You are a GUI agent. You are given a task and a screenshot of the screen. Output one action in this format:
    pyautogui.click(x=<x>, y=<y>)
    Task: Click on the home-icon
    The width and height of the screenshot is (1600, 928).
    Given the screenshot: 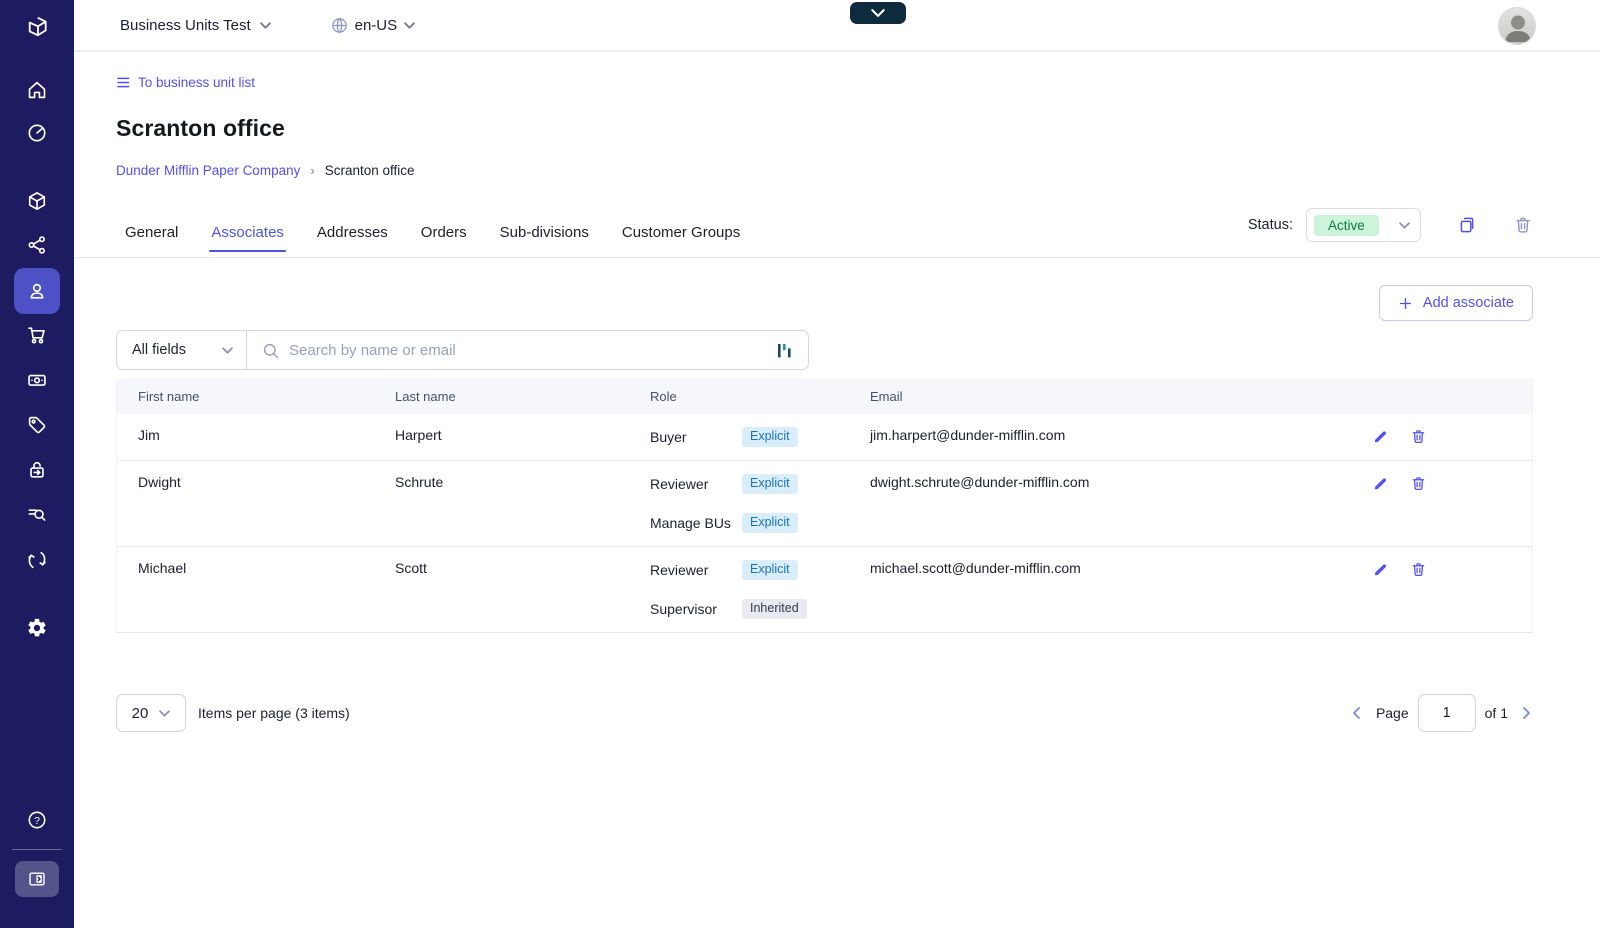 What is the action you would take?
    pyautogui.click(x=37, y=90)
    